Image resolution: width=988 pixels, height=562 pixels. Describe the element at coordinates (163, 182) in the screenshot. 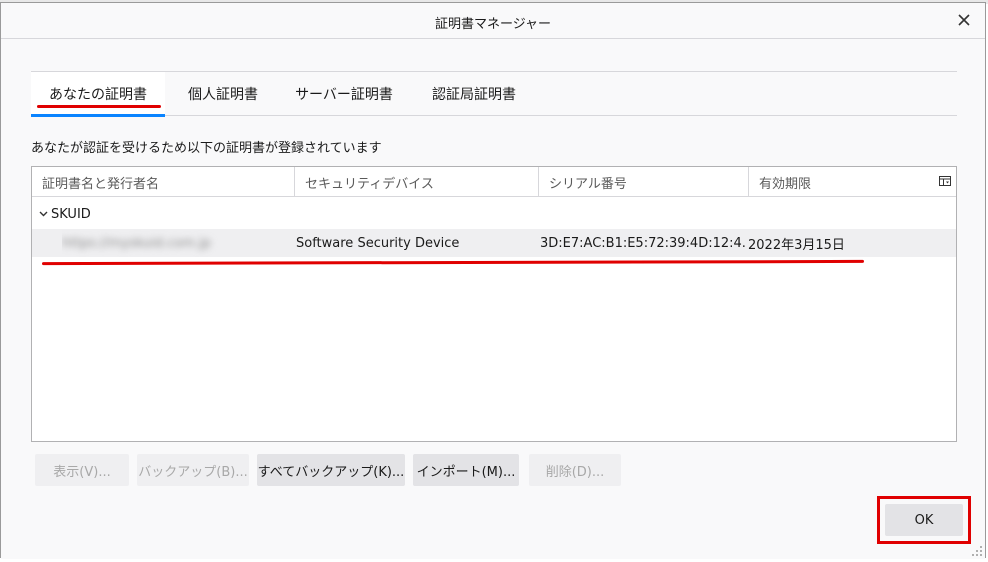

I see `column-header-name: 証明書名と発行者名` at that location.